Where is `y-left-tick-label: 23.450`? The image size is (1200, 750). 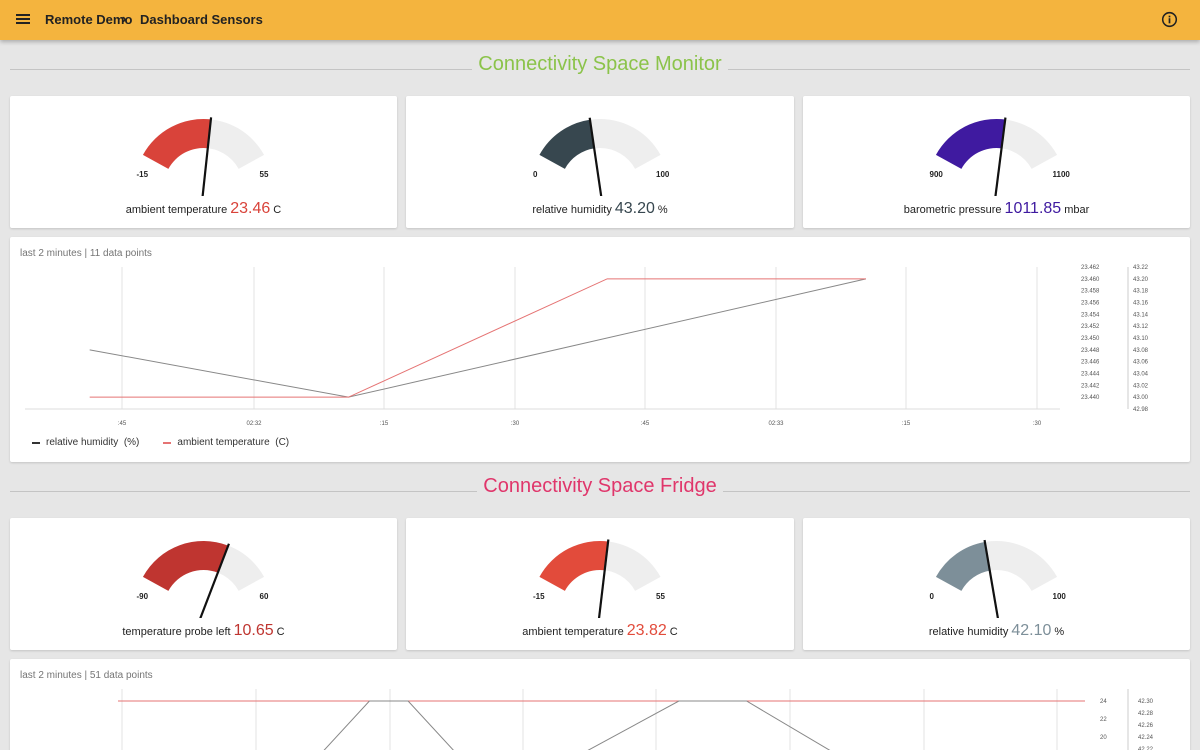
y-left-tick-label: 23.450 is located at coordinates (1090, 339).